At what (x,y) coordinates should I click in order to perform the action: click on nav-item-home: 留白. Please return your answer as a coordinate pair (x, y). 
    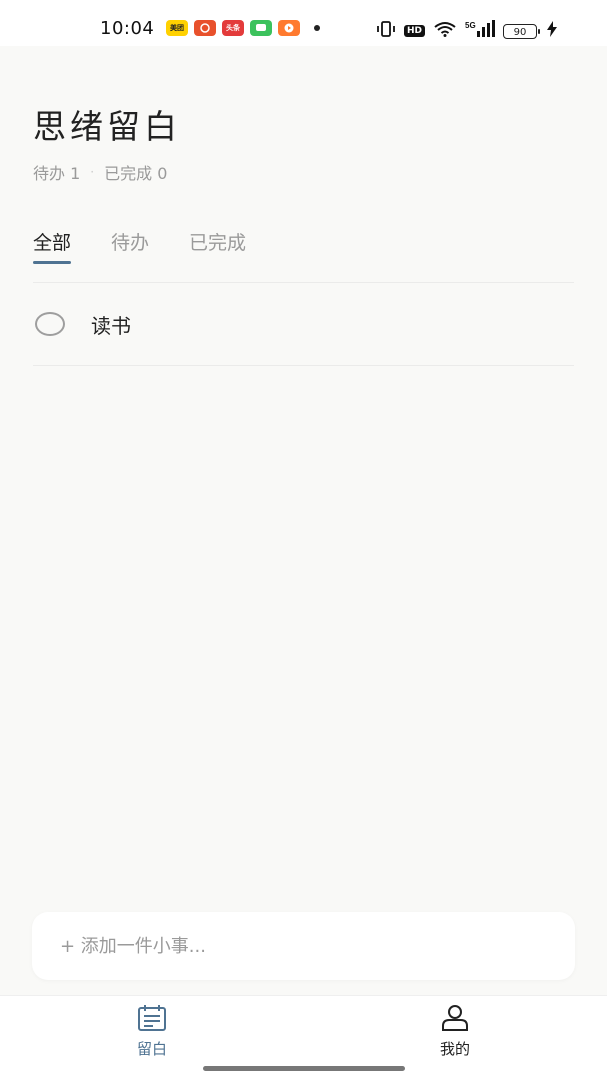
    Looking at the image, I should click on (152, 1031).